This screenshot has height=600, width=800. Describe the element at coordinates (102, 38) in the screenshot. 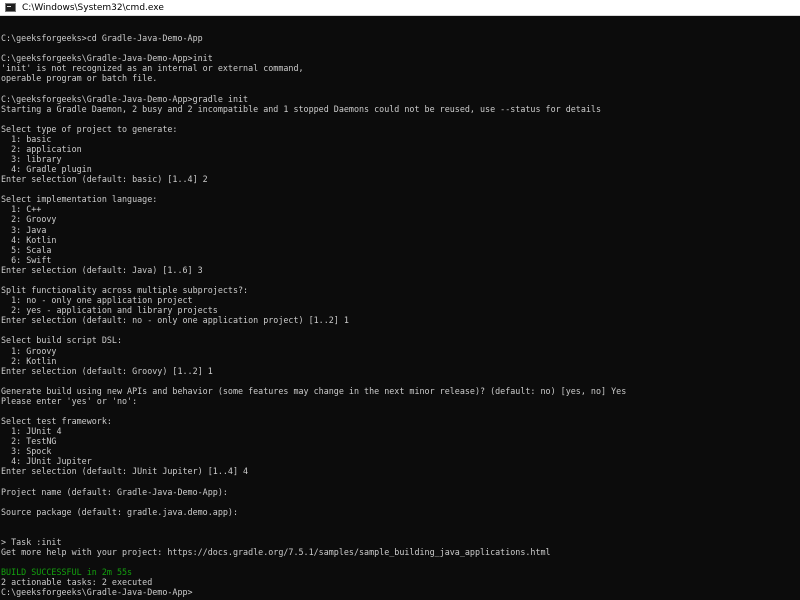

I see `console-line: C:\geeksforgeeks>cd Gradle-Java-Demo-App` at that location.